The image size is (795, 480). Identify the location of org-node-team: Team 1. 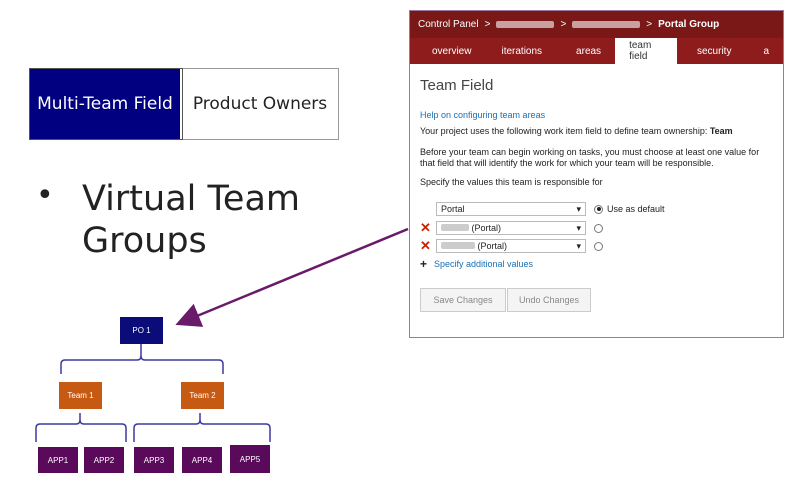
(80, 395).